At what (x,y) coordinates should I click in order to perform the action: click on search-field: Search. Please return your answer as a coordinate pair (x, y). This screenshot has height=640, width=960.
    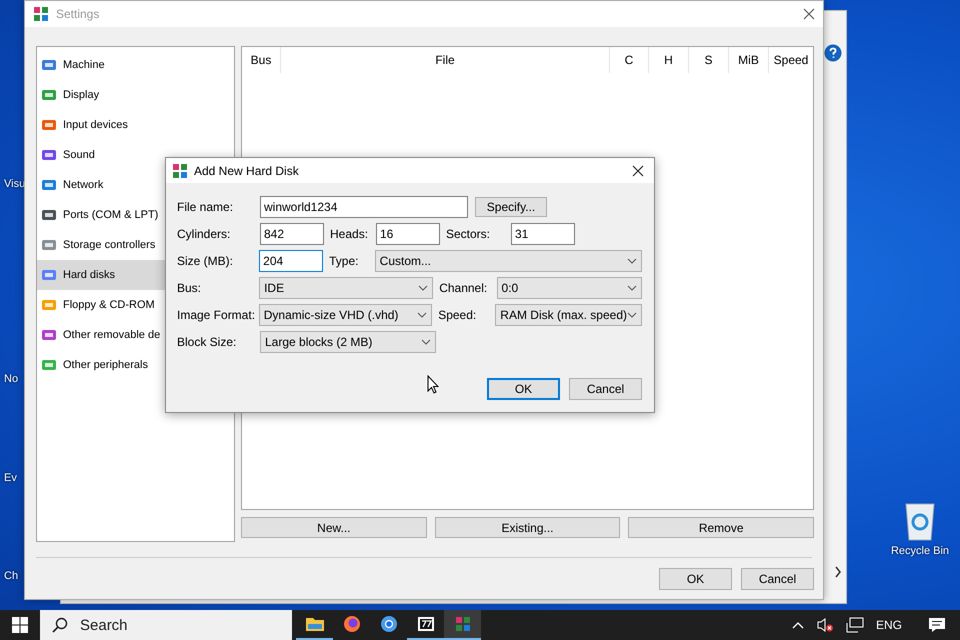
    Looking at the image, I should click on (166, 625).